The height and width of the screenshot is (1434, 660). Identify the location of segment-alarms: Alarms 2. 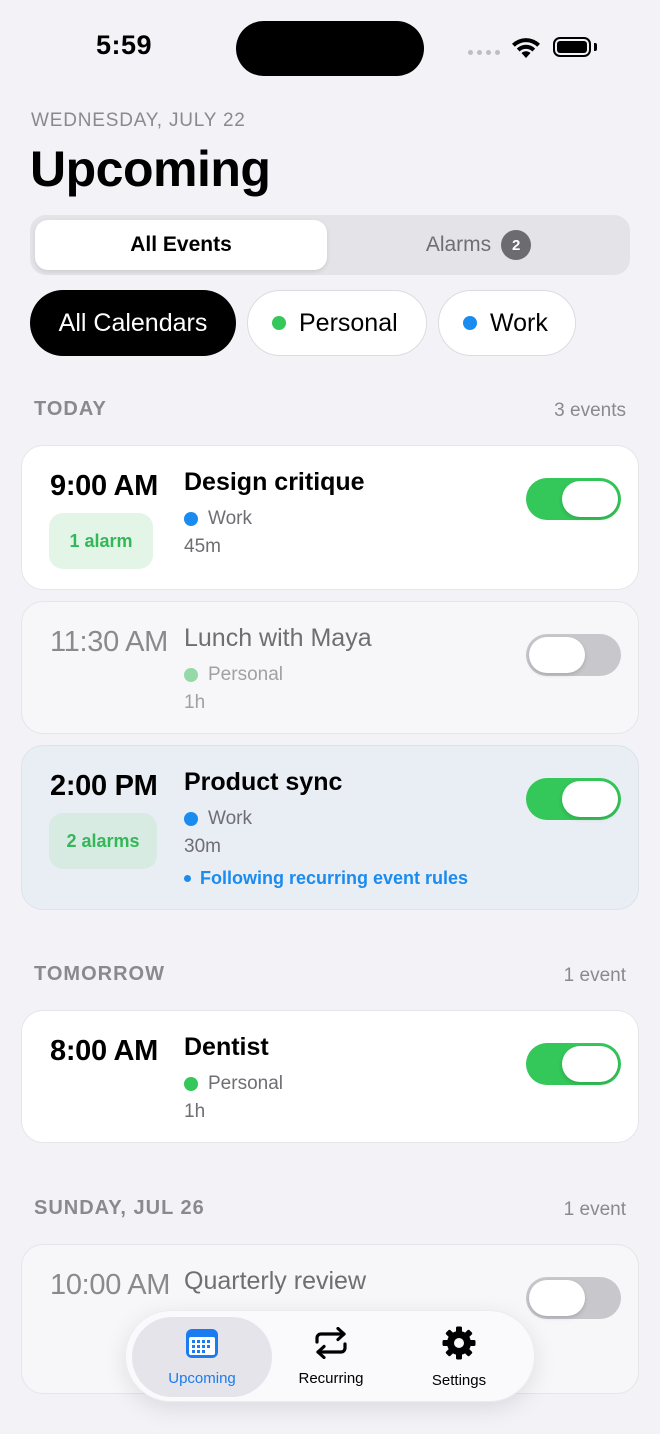
(478, 245).